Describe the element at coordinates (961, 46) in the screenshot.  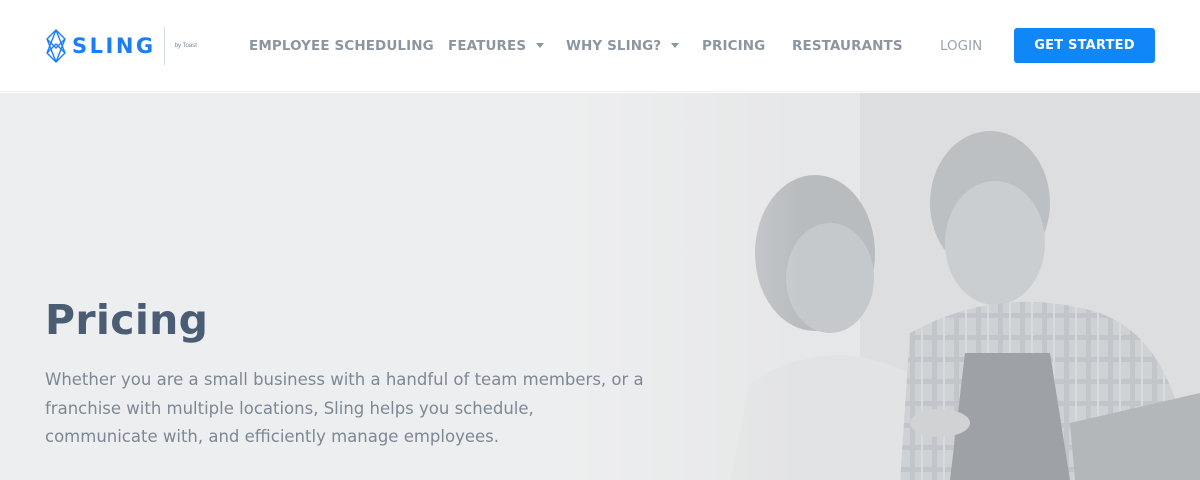
I see `login-link: LOGIN` at that location.